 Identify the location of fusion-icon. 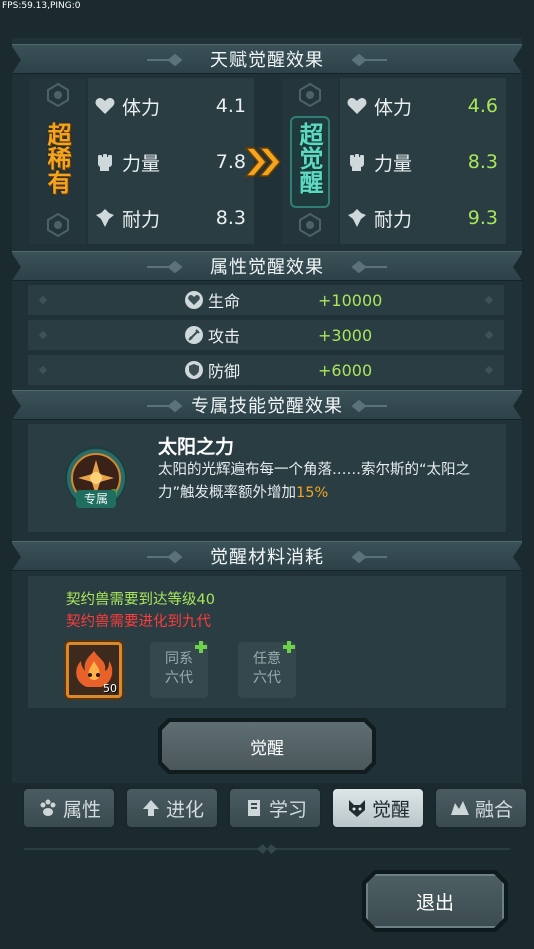
(459, 808).